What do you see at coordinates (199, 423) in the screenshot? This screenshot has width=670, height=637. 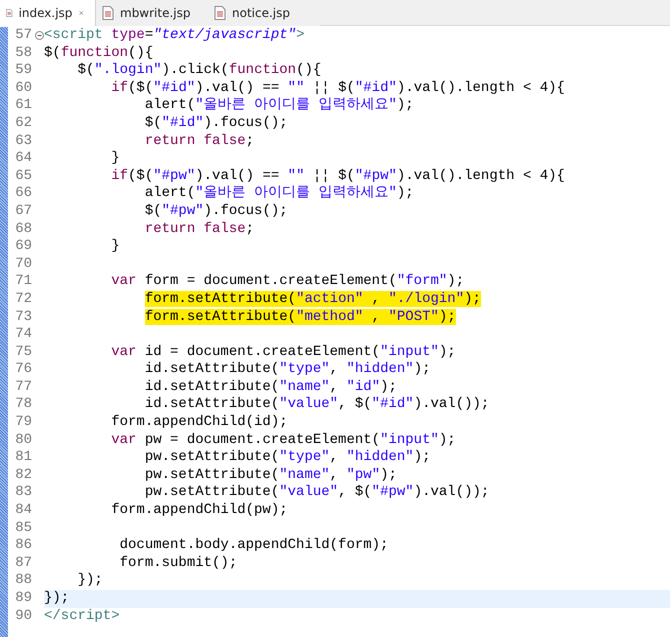 I see `code-line: form.appendChild(id);` at bounding box center [199, 423].